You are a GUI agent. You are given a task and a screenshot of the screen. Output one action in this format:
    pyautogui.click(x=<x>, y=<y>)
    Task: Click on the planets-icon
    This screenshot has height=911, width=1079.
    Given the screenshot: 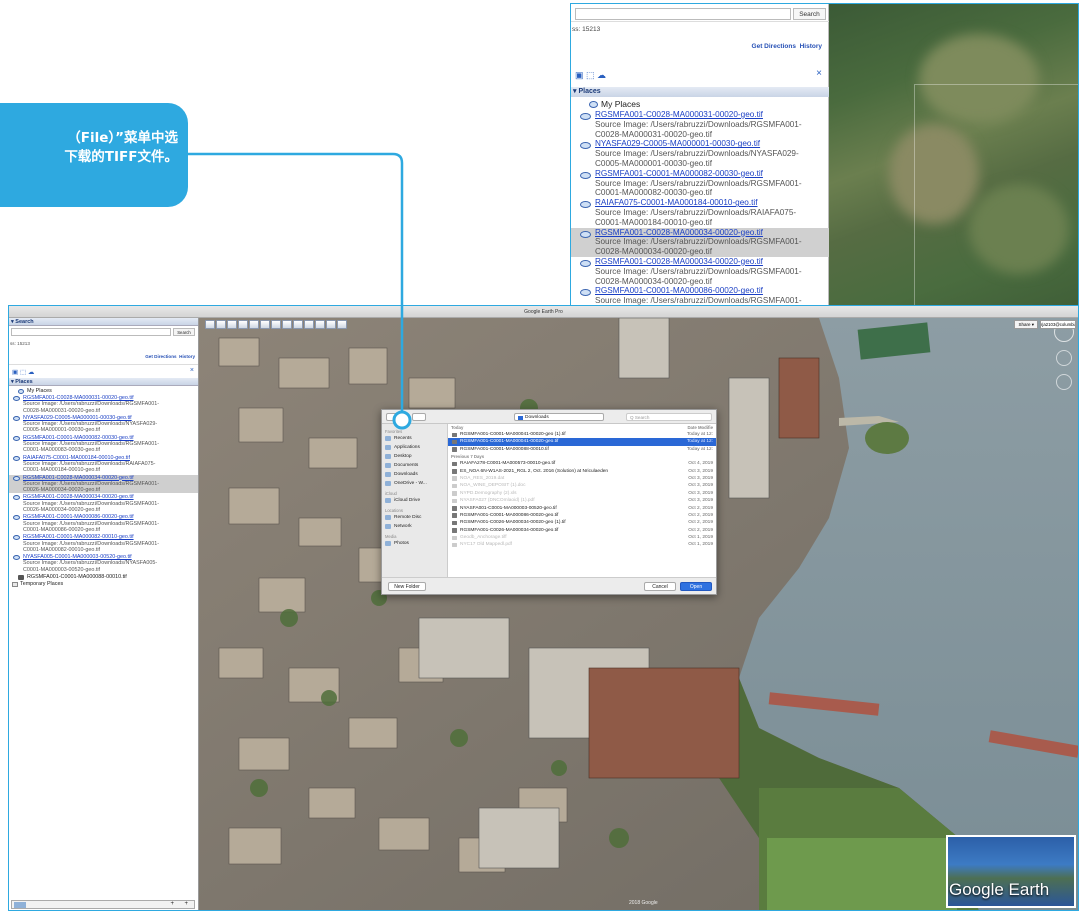 What is the action you would take?
    pyautogui.click(x=298, y=324)
    